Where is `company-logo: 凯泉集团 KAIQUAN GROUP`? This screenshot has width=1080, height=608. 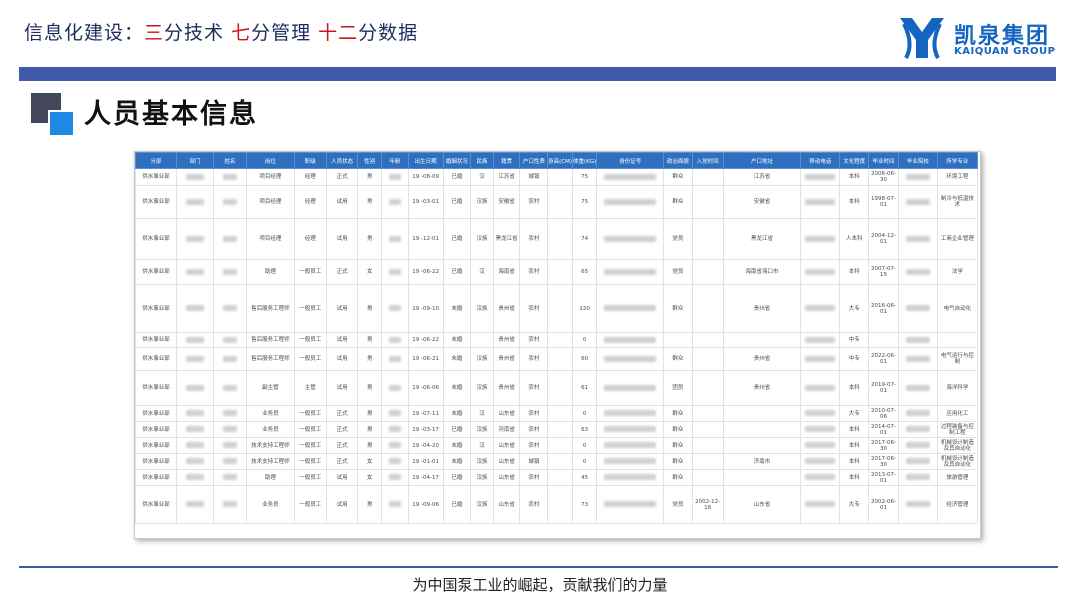 company-logo: 凯泉集团 KAIQUAN GROUP is located at coordinates (975, 39).